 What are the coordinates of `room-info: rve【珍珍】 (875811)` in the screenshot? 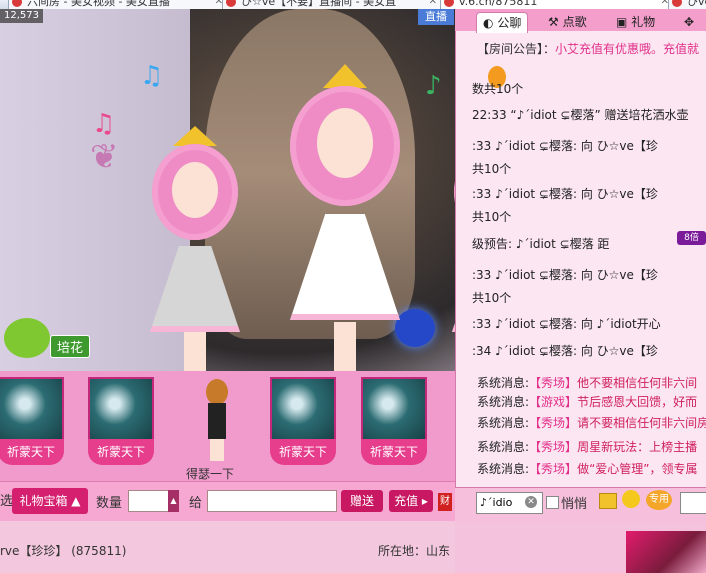 It's located at (63, 551).